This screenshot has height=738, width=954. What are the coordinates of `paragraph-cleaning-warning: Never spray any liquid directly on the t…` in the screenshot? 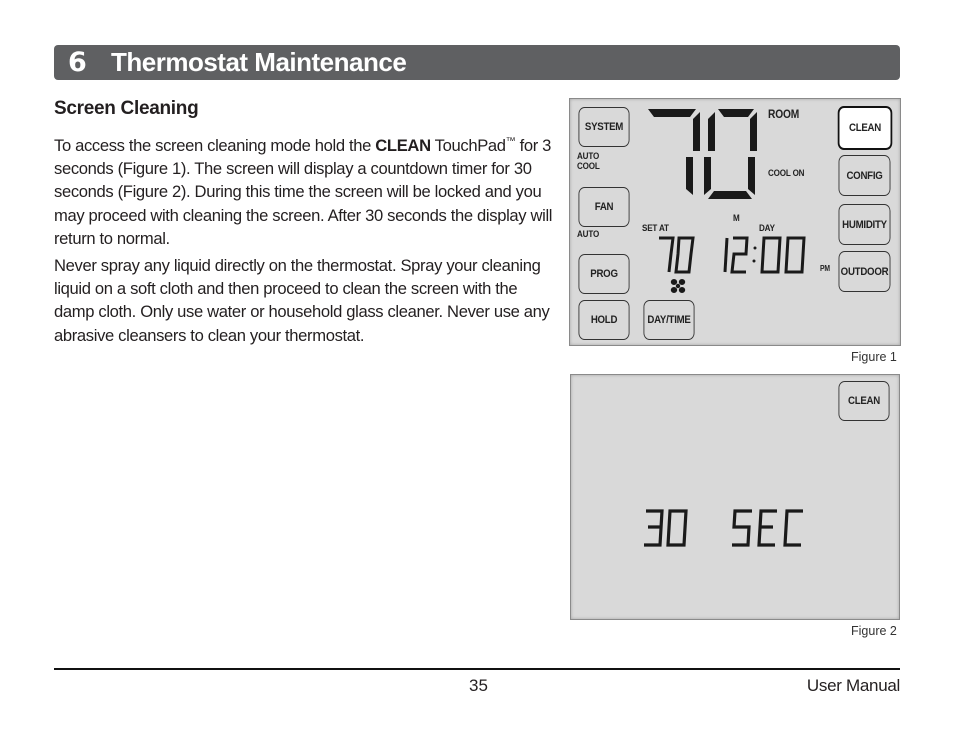 It's located at (302, 300).